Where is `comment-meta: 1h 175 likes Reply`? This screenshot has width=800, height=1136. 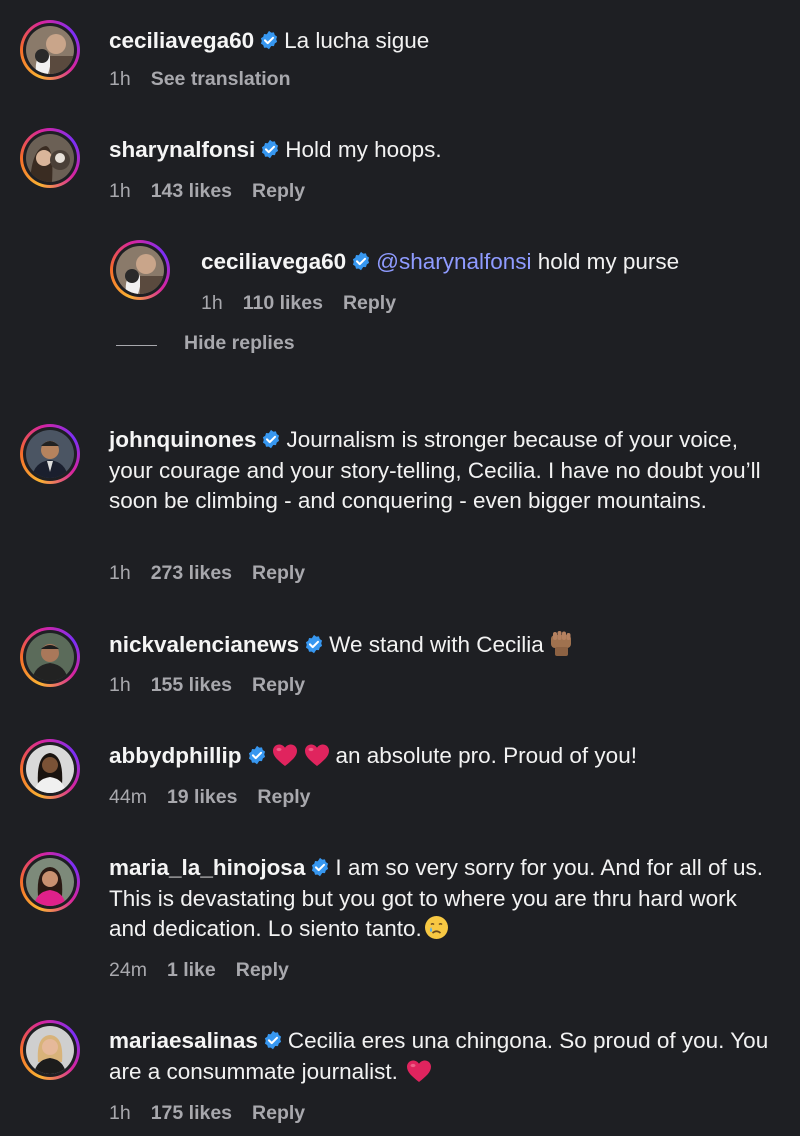
comment-meta: 1h 175 likes Reply is located at coordinates (207, 1113).